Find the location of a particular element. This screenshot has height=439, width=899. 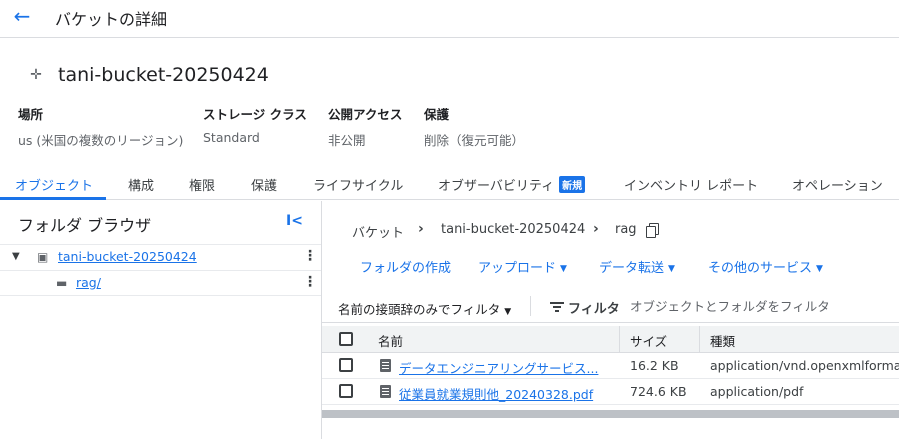

property-value: 非公開 is located at coordinates (347, 140).